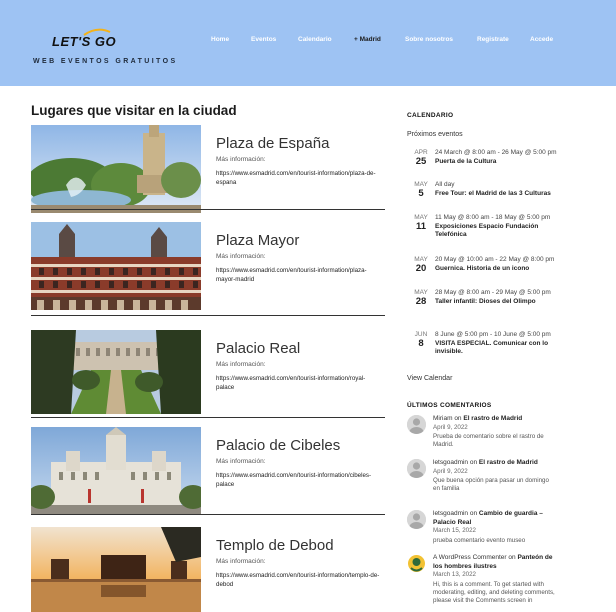 This screenshot has width=616, height=612. Describe the element at coordinates (421, 193) in the screenshot. I see `event-day: 5` at that location.